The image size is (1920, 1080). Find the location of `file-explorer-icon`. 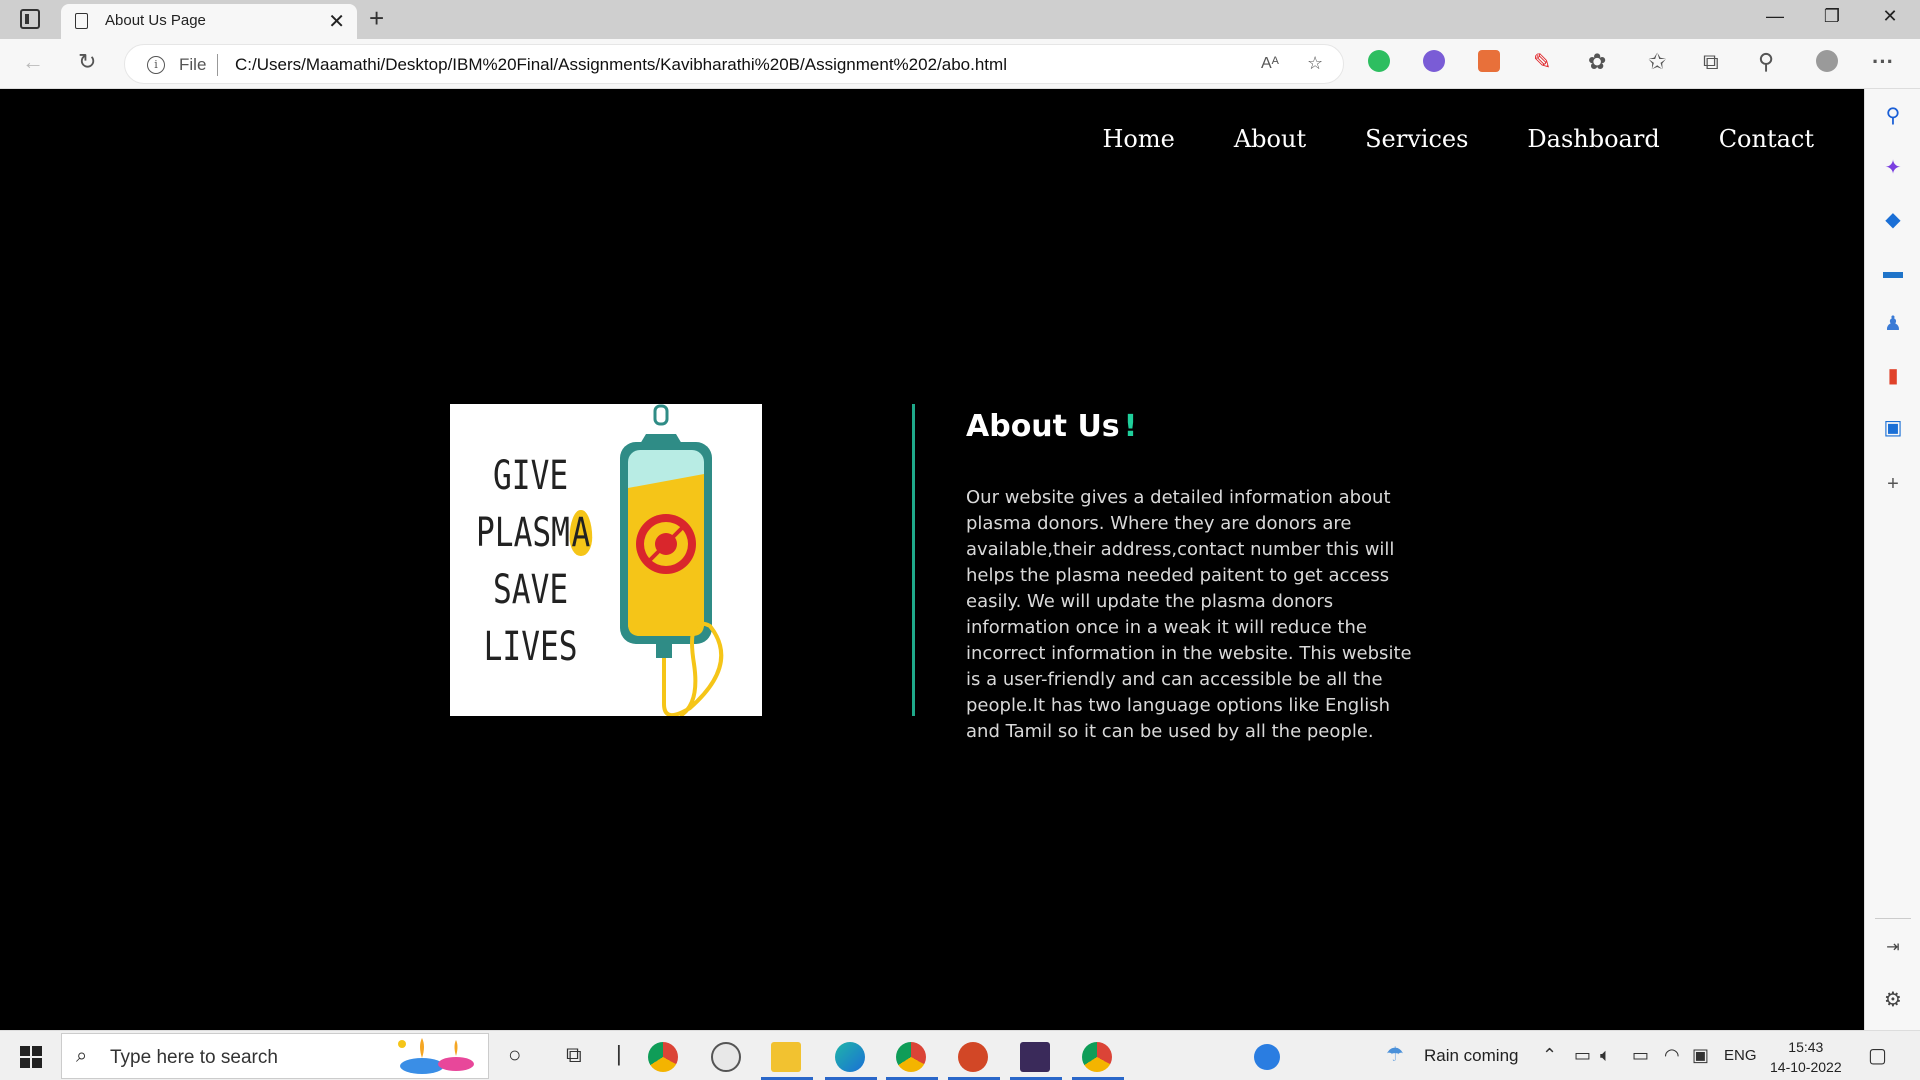

file-explorer-icon is located at coordinates (786, 1057).